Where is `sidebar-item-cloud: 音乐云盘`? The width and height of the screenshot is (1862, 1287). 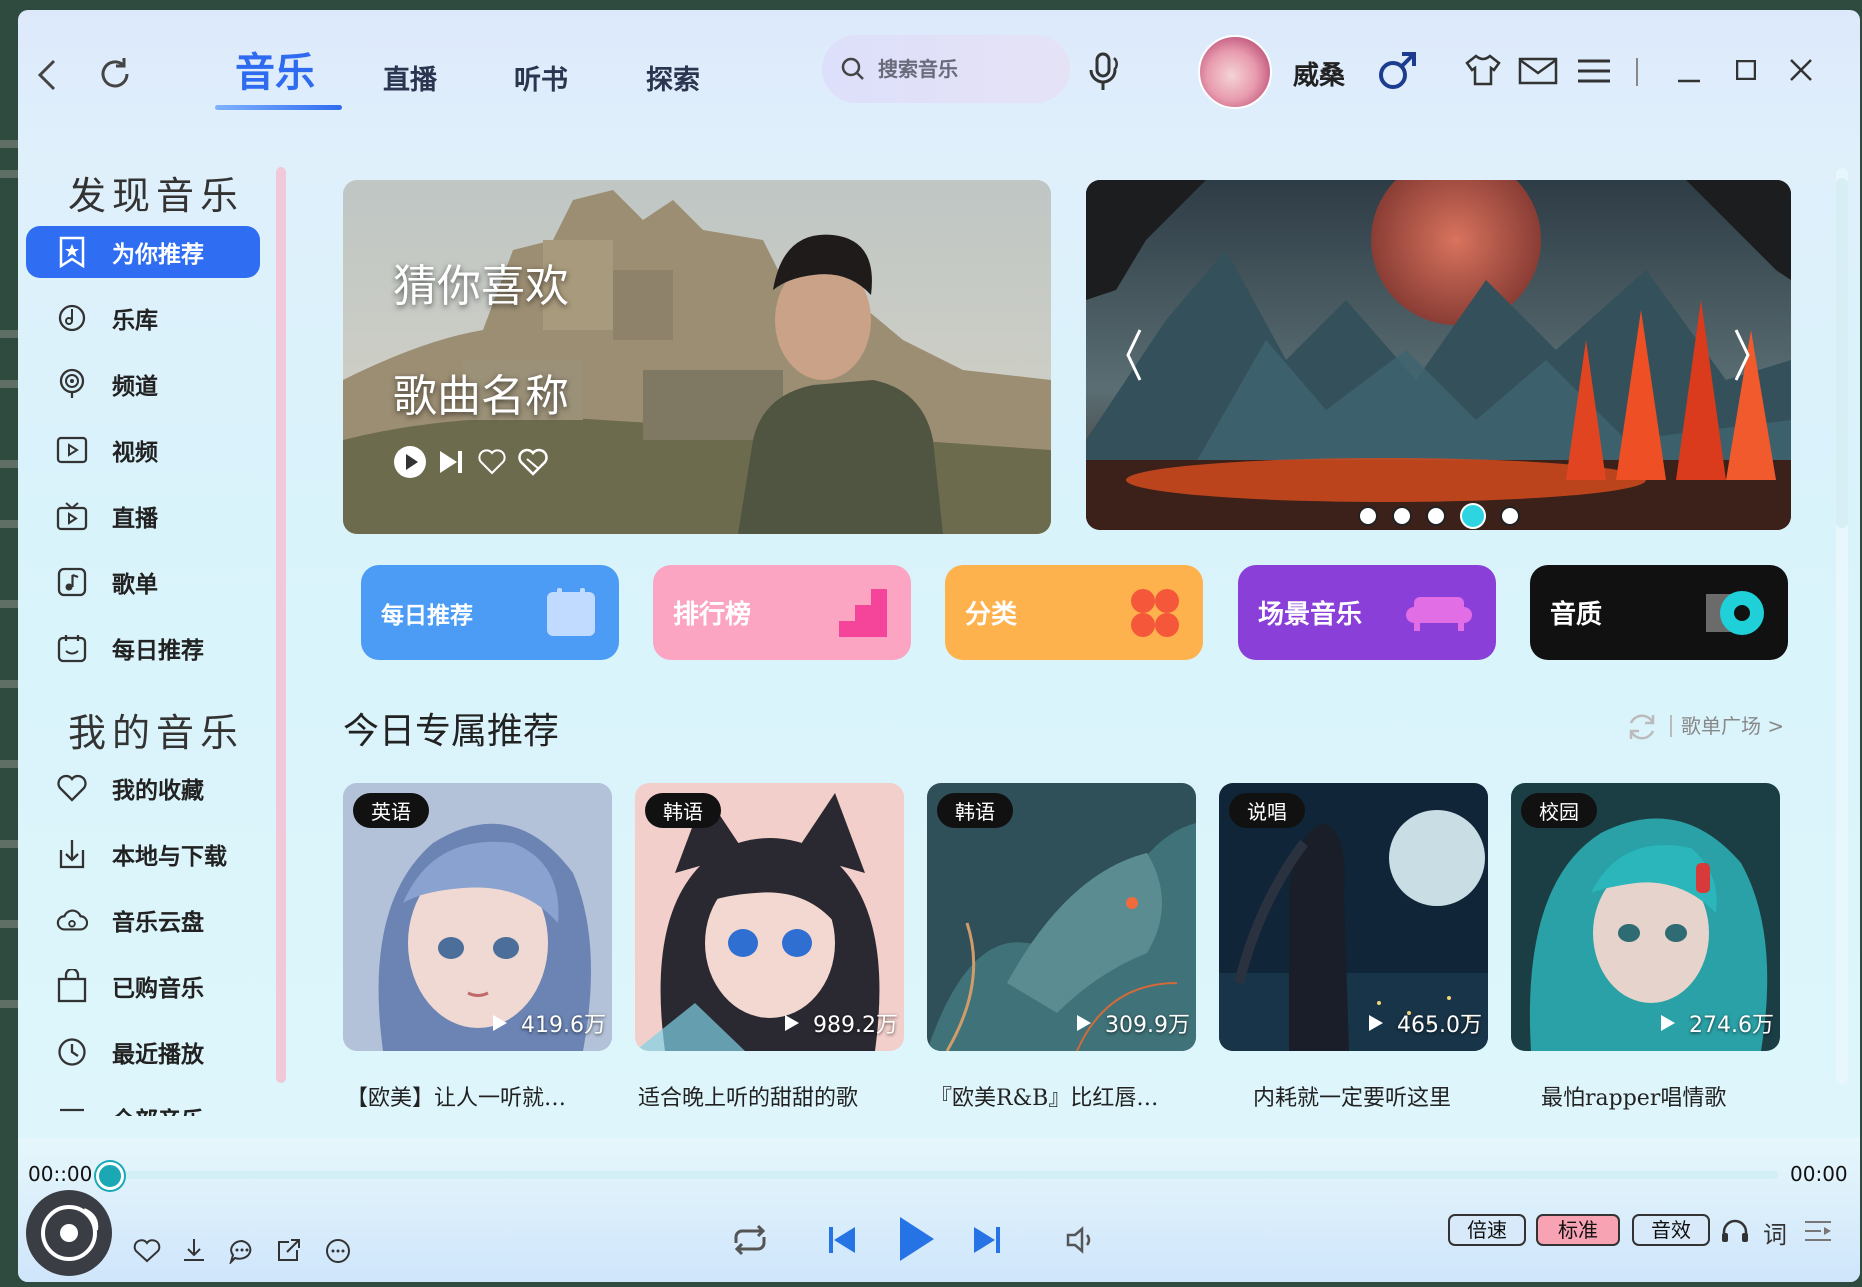 sidebar-item-cloud: 音乐云盘 is located at coordinates (143, 920).